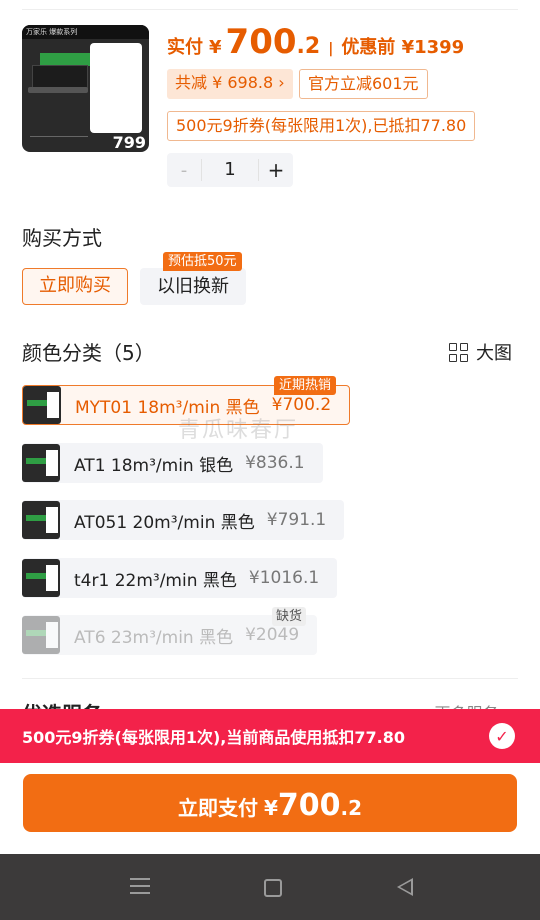 Image resolution: width=540 pixels, height=920 pixels. What do you see at coordinates (88, 353) in the screenshot?
I see `color-category-title: 颜色分类（5）` at bounding box center [88, 353].